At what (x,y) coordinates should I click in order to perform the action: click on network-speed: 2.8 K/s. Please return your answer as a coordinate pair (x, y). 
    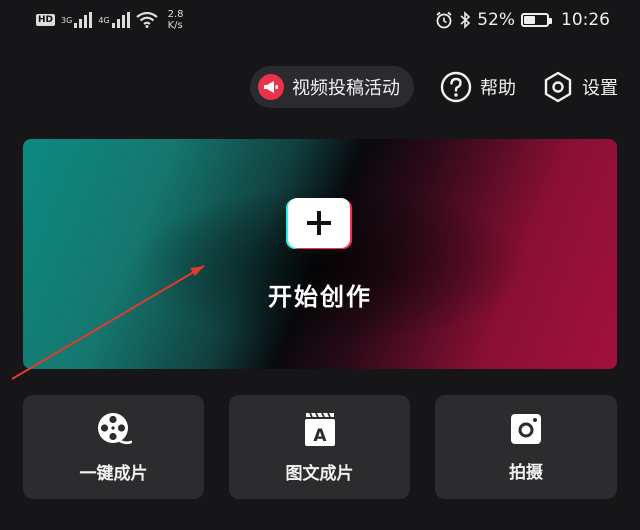
    Looking at the image, I should click on (176, 20).